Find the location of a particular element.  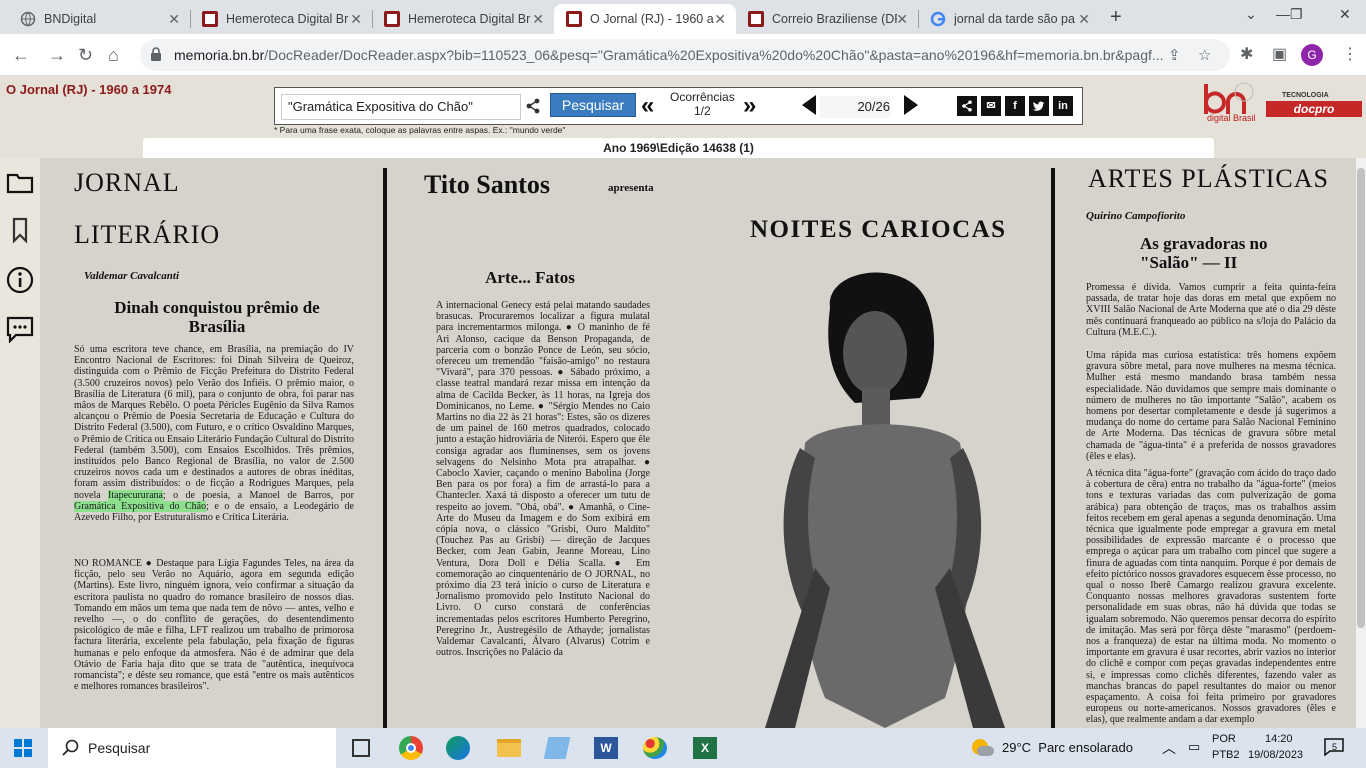

article-text: ; o de poesia, a Manoel de Barros, por is located at coordinates (258, 495).